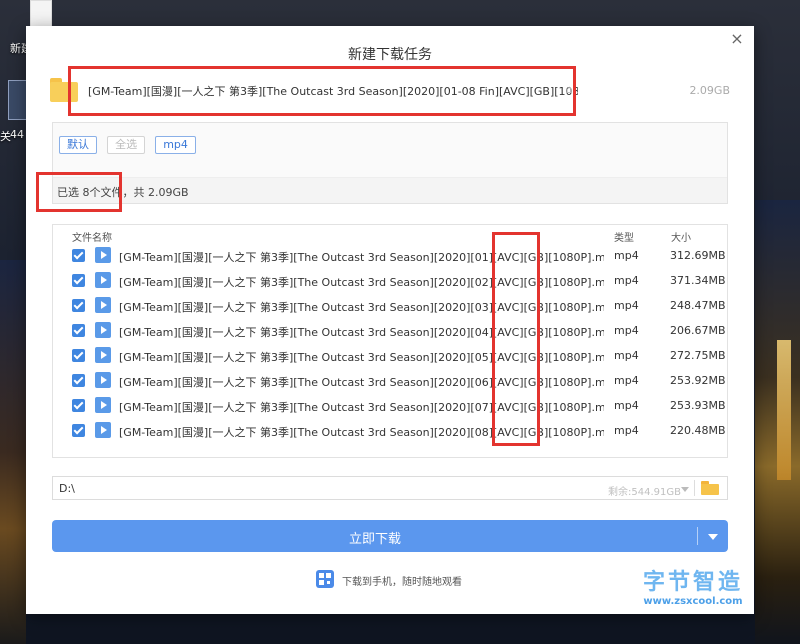 The width and height of the screenshot is (800, 644). I want to click on watermark: 字节智造 www.zsxcool.com, so click(693, 585).